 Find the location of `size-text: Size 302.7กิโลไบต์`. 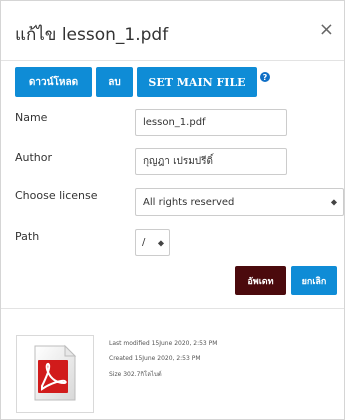

size-text: Size 302.7กิโลไบต์ is located at coordinates (135, 374).